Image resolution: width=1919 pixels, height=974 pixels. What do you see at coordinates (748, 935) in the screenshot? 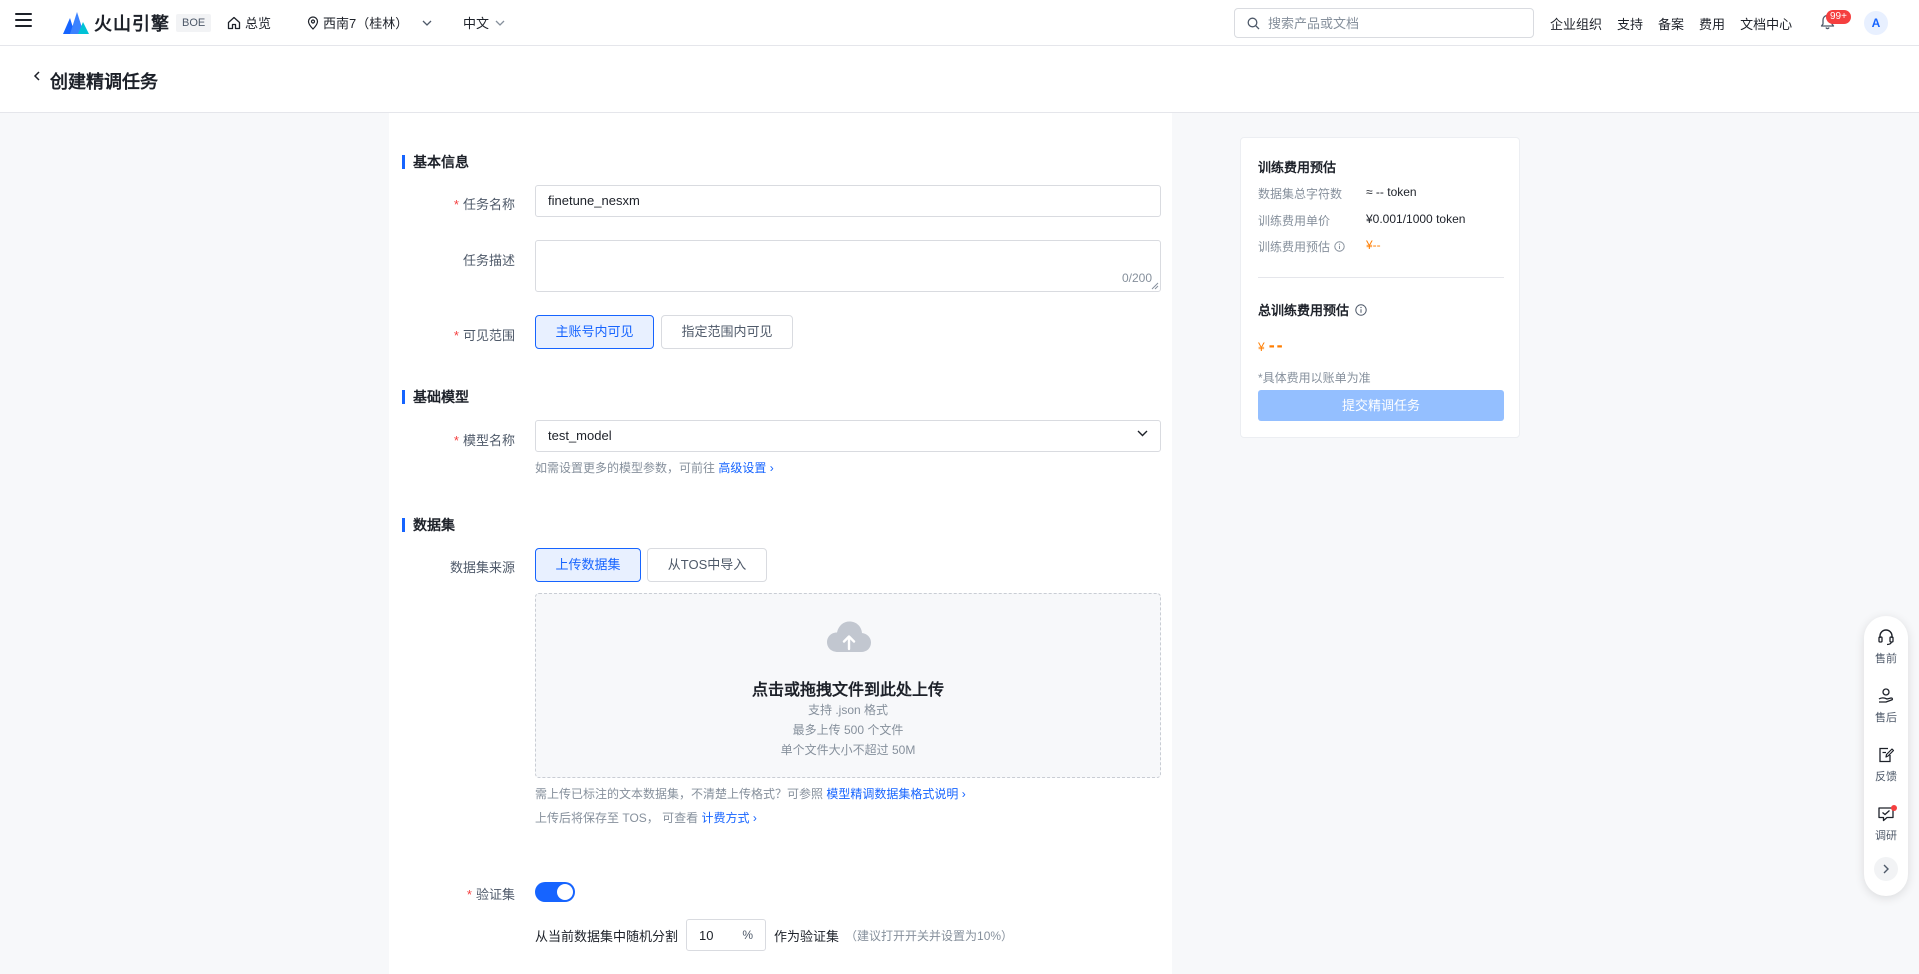
I see `percent-unit: %` at bounding box center [748, 935].